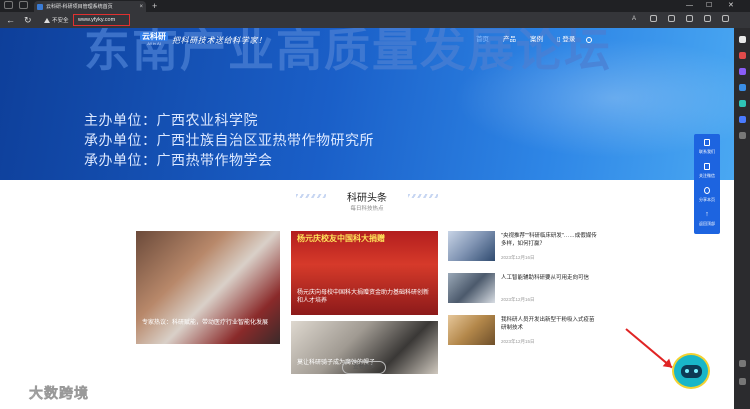 The width and height of the screenshot is (750, 409). Describe the element at coordinates (341, 238) in the screenshot. I see `news-banner-text: 杨元庆校友中国科大捐赠` at that location.